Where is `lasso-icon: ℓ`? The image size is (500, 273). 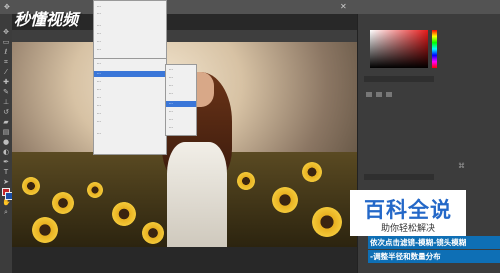
lasso-icon: ℓ is located at coordinates (6, 52).